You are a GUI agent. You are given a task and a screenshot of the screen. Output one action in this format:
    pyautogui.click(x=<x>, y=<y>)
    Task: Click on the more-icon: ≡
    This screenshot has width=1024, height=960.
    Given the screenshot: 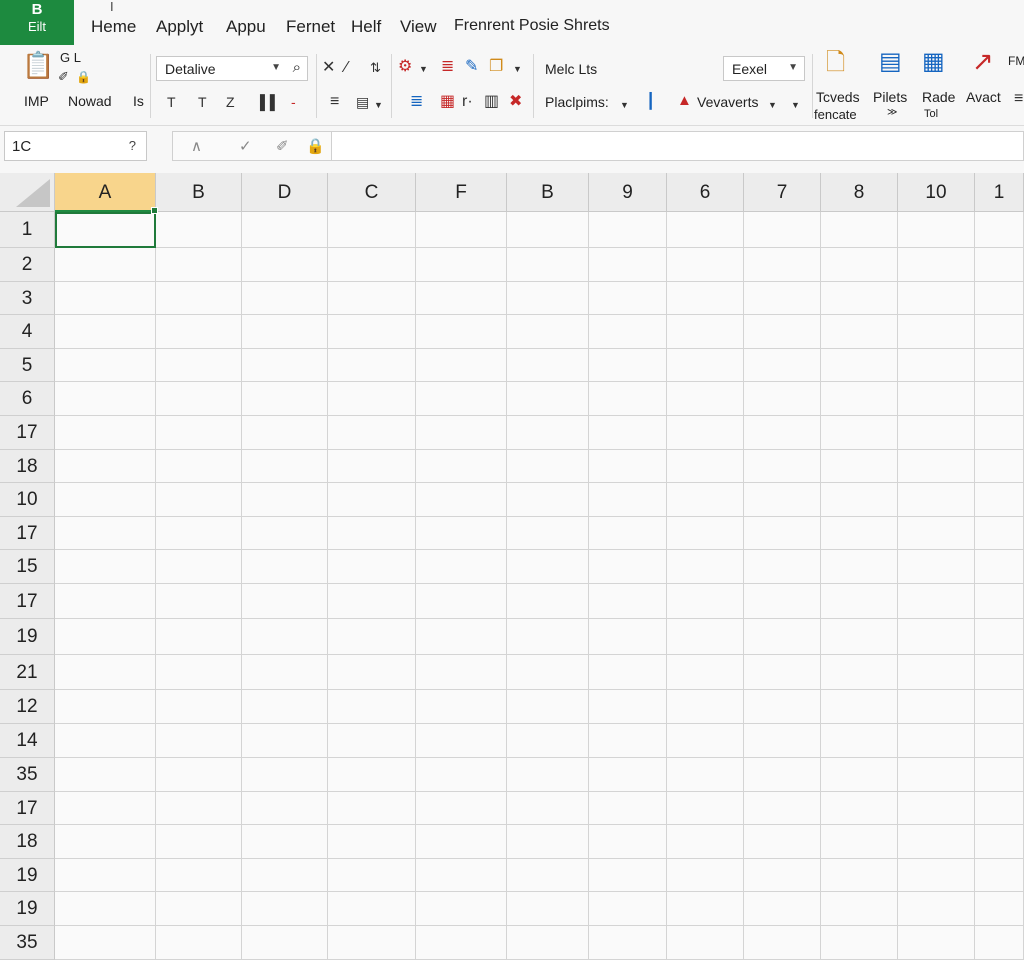 What is the action you would take?
    pyautogui.click(x=1018, y=99)
    